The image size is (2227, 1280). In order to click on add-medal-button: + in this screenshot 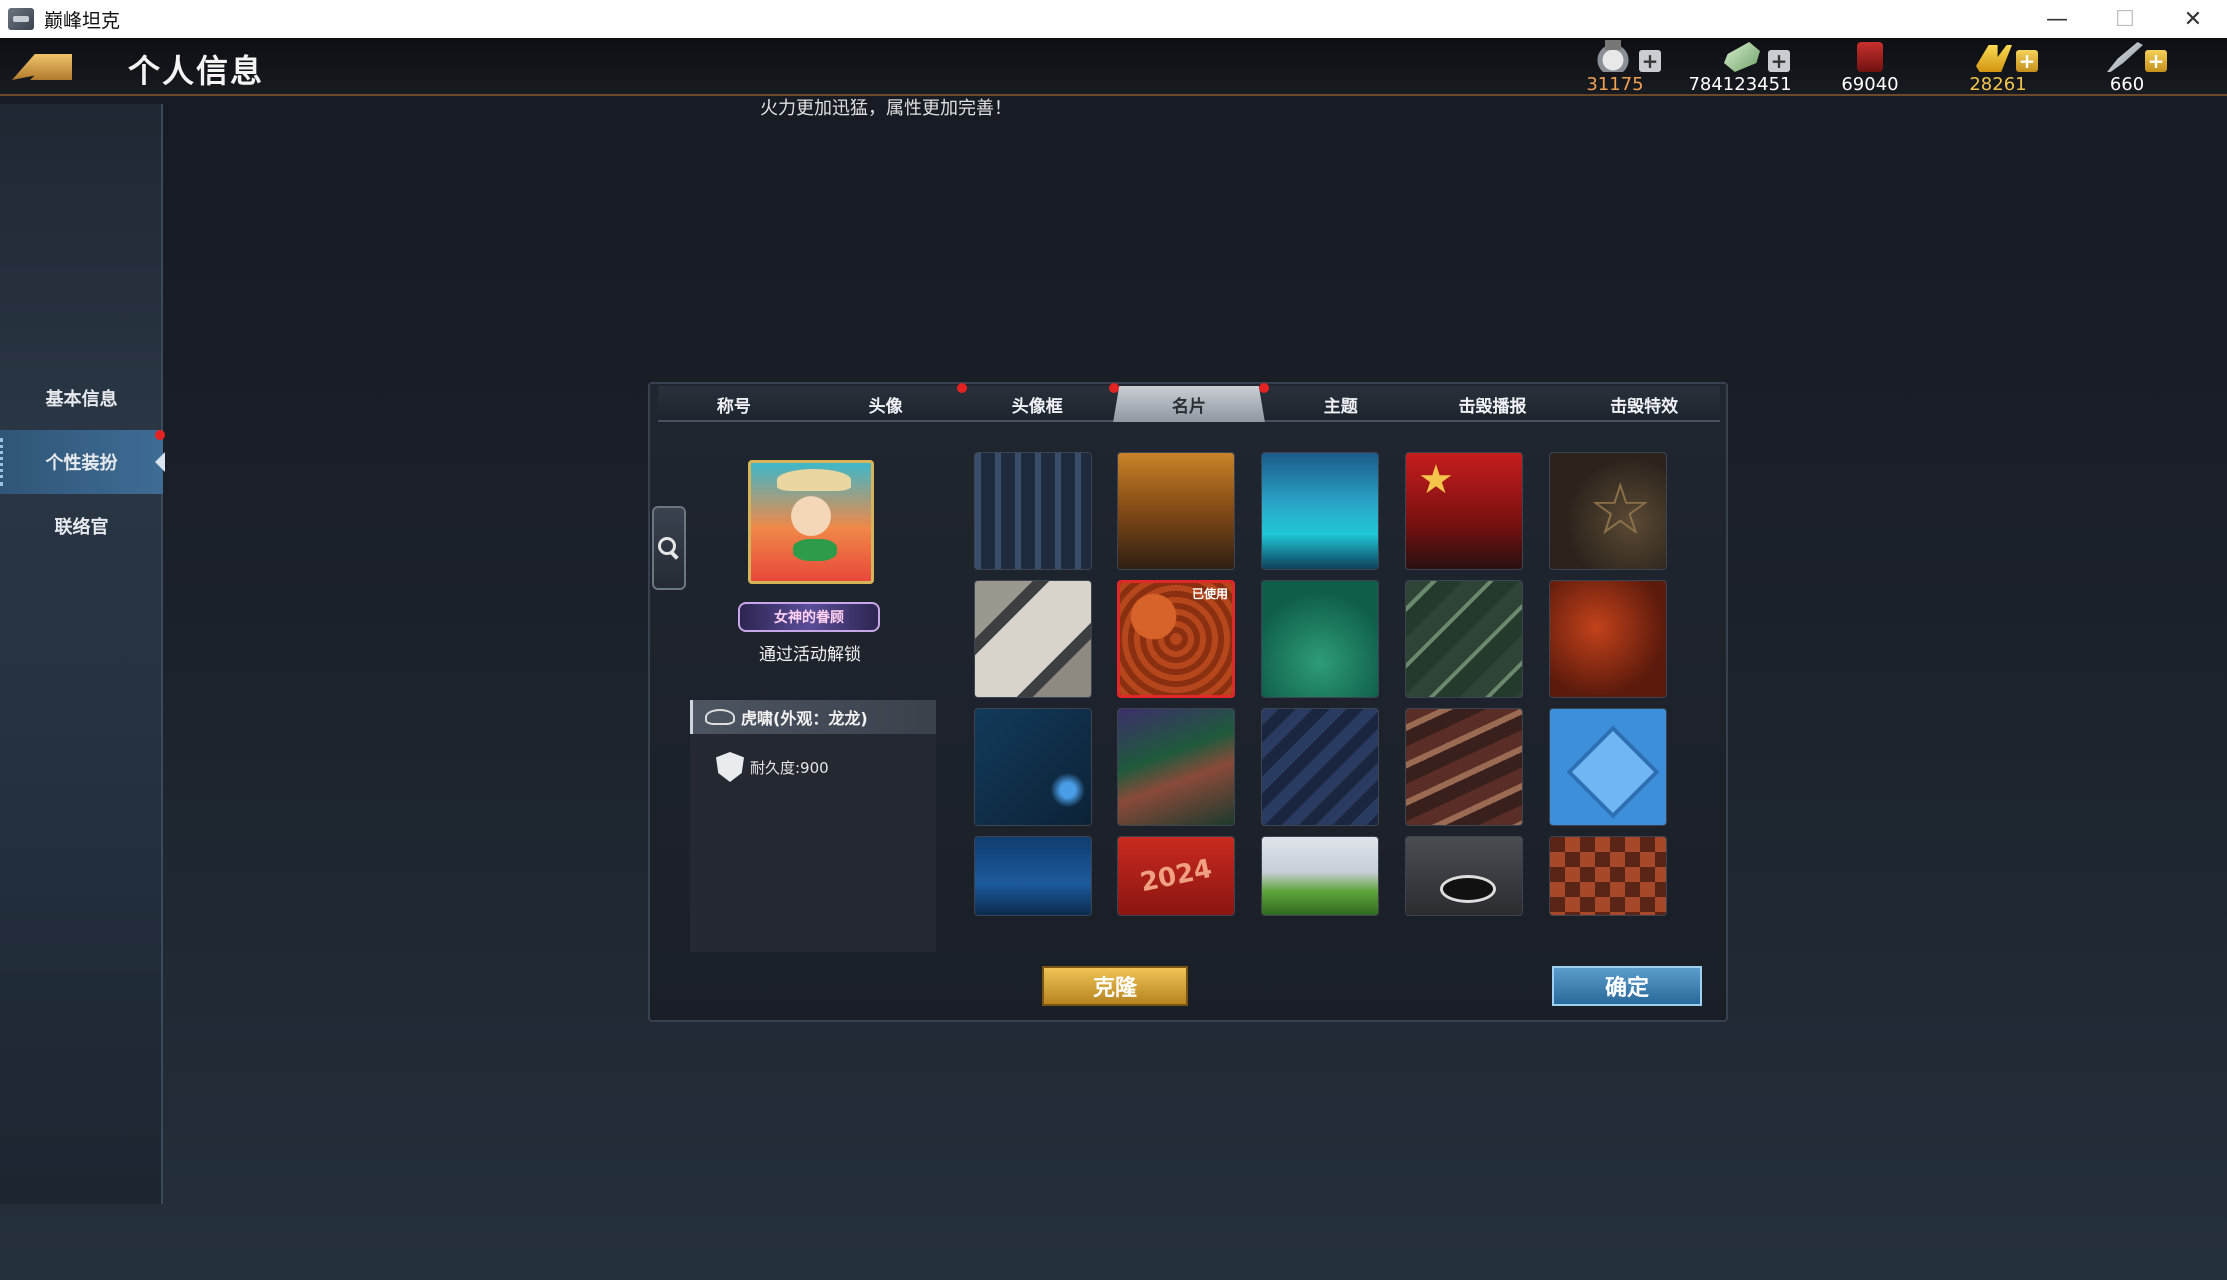, I will do `click(1650, 61)`.